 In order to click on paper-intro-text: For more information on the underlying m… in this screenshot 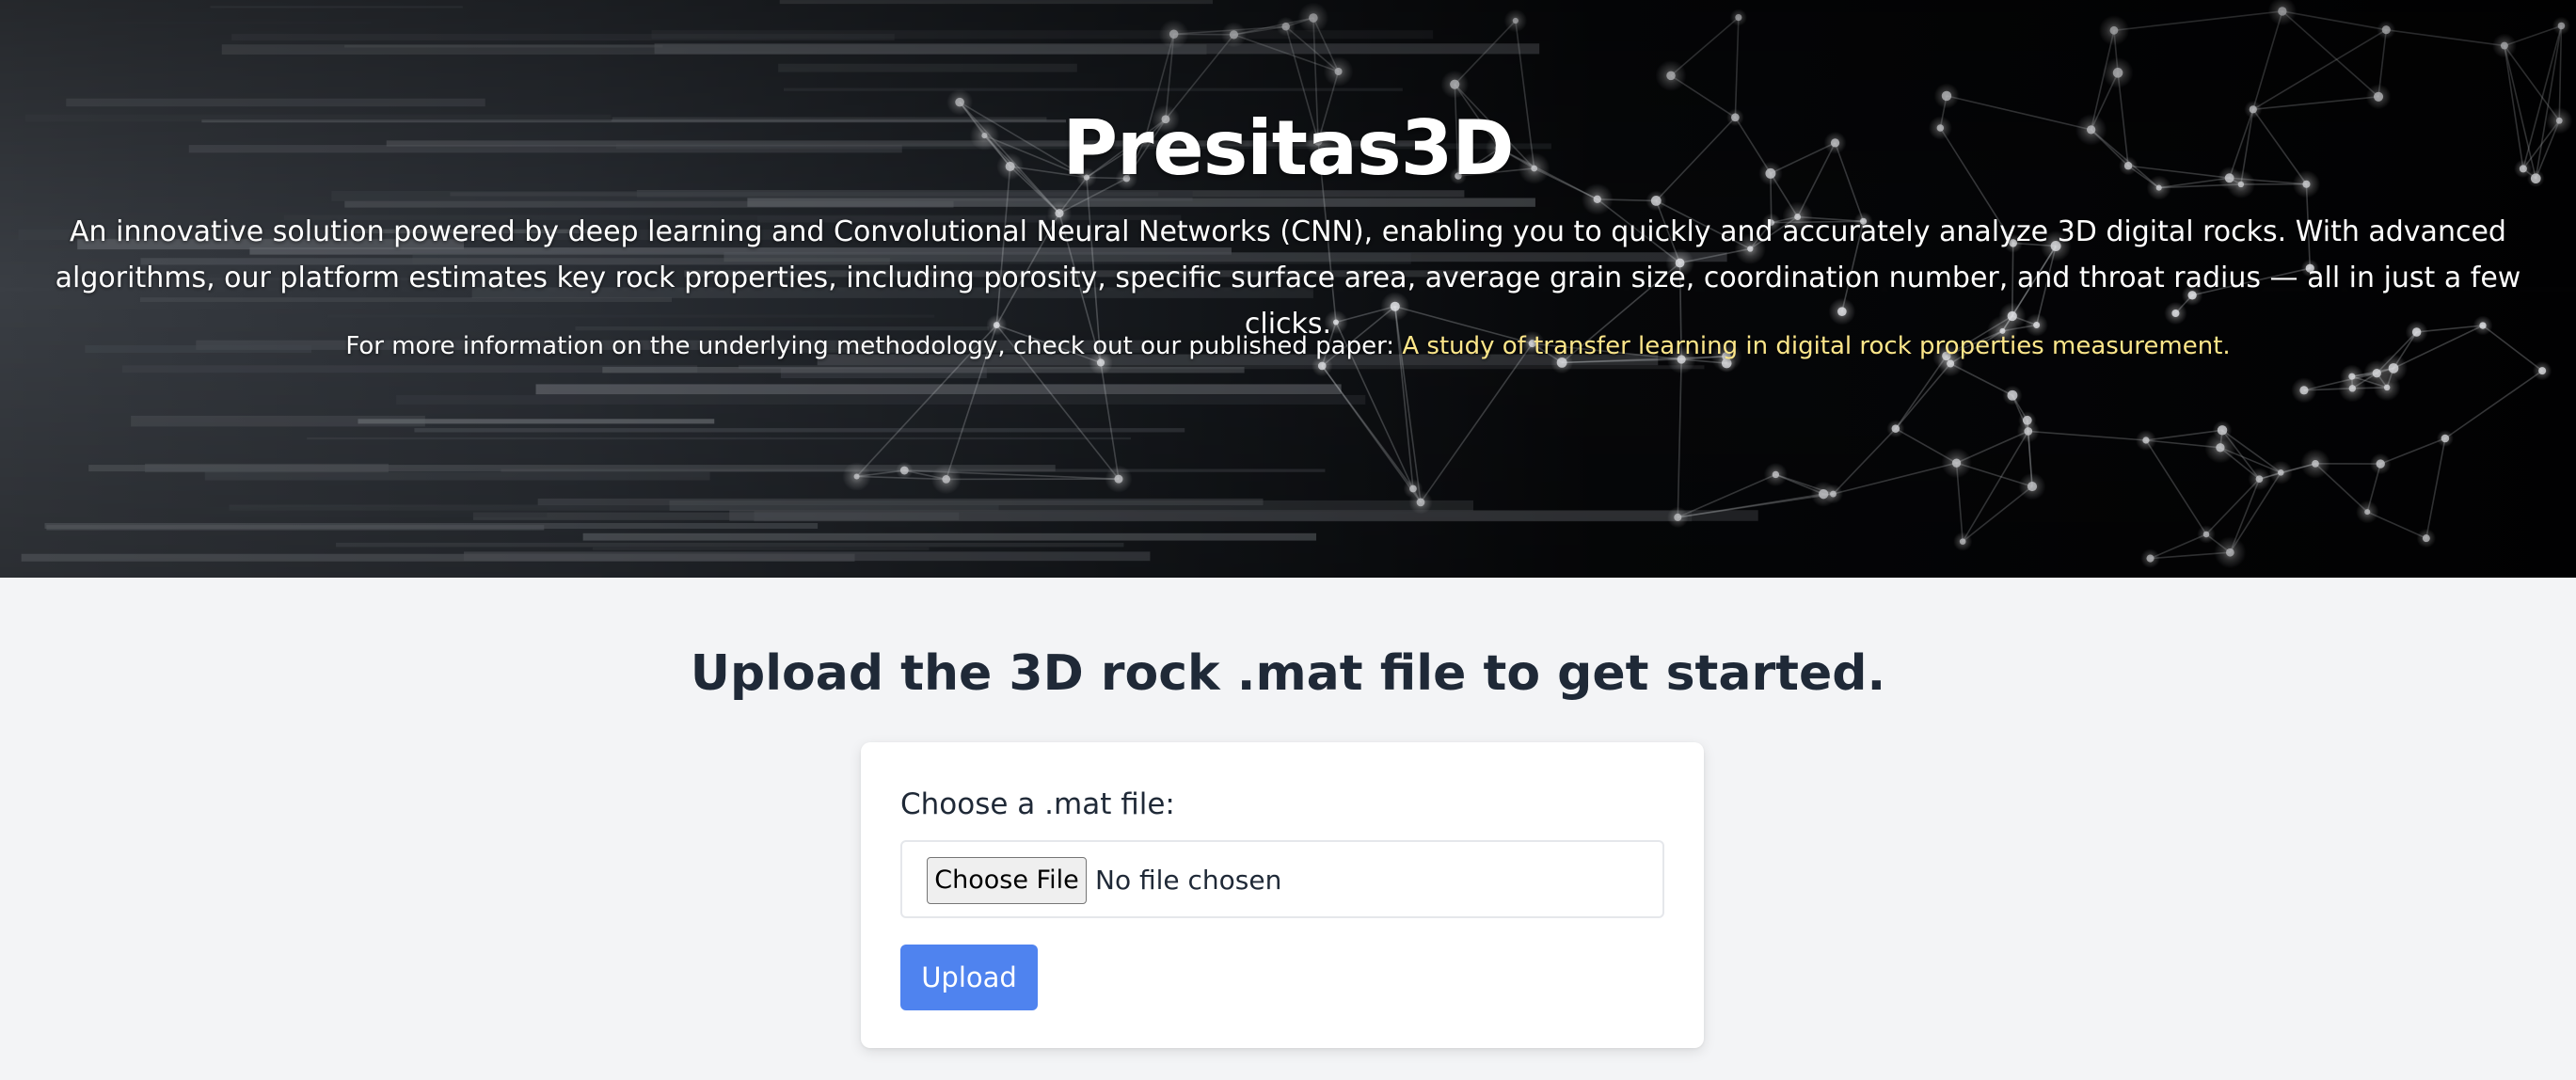, I will do `click(874, 346)`.